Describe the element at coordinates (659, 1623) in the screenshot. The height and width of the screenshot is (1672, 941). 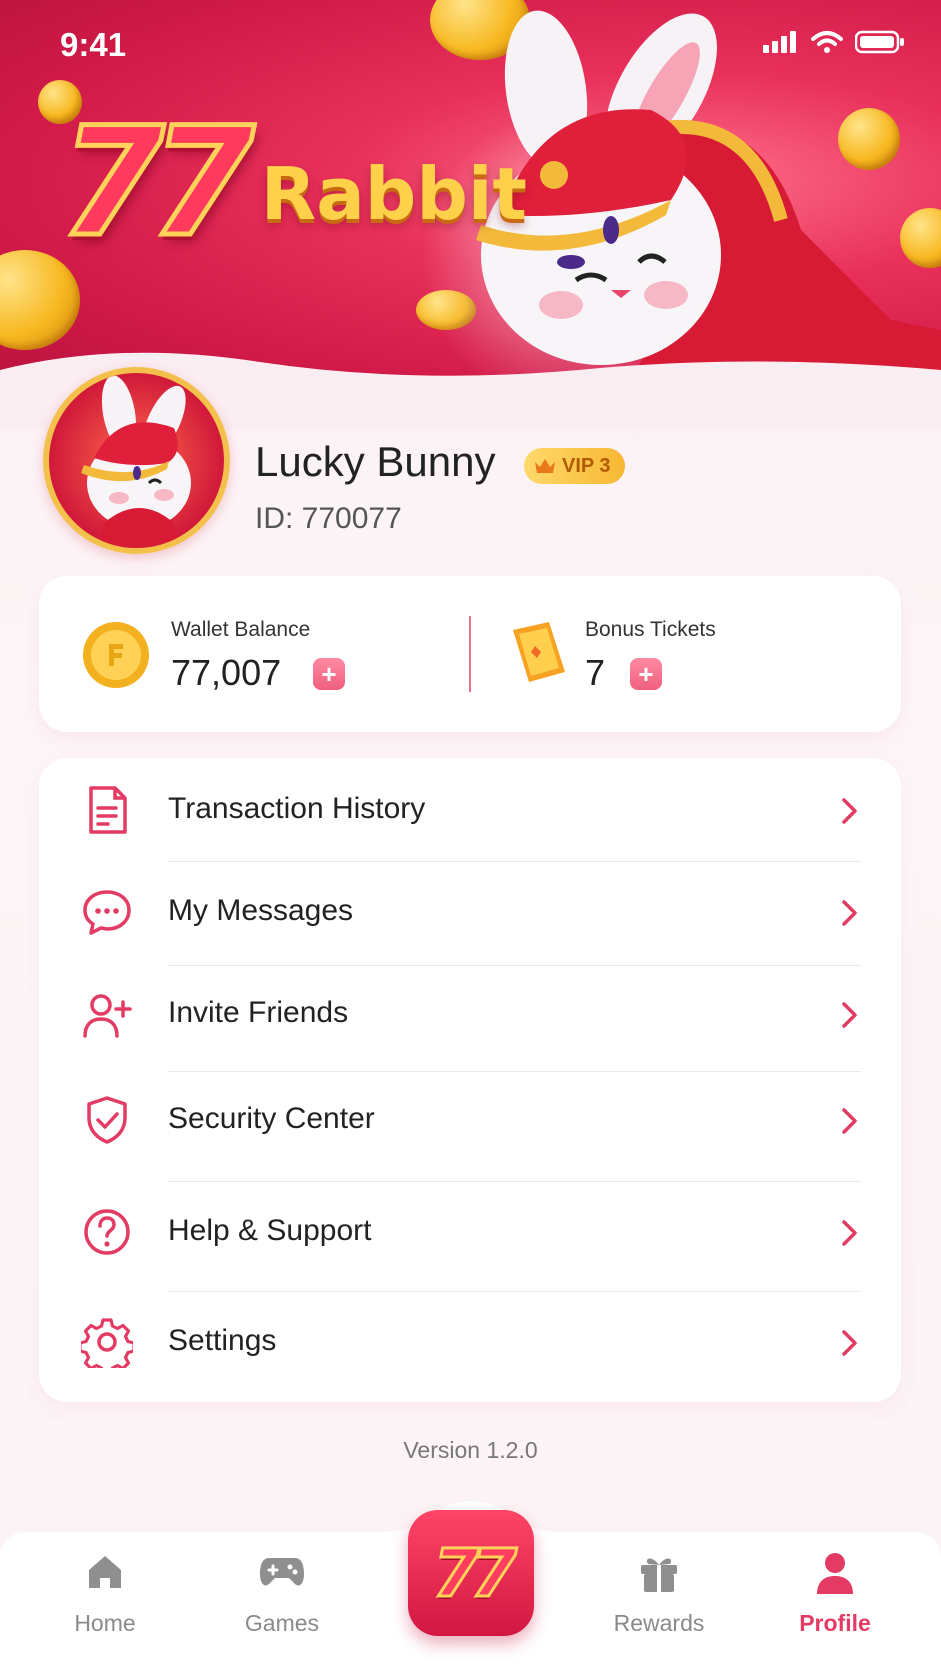
I see `tab-label: Rewards` at that location.